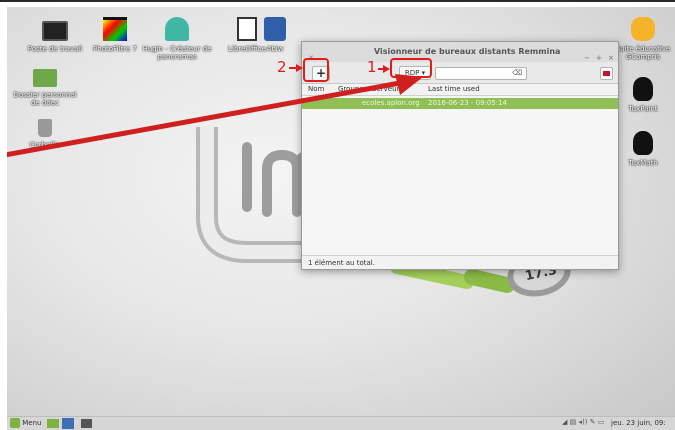 The width and height of the screenshot is (675, 430). What do you see at coordinates (337, 1) in the screenshot?
I see `top-border` at bounding box center [337, 1].